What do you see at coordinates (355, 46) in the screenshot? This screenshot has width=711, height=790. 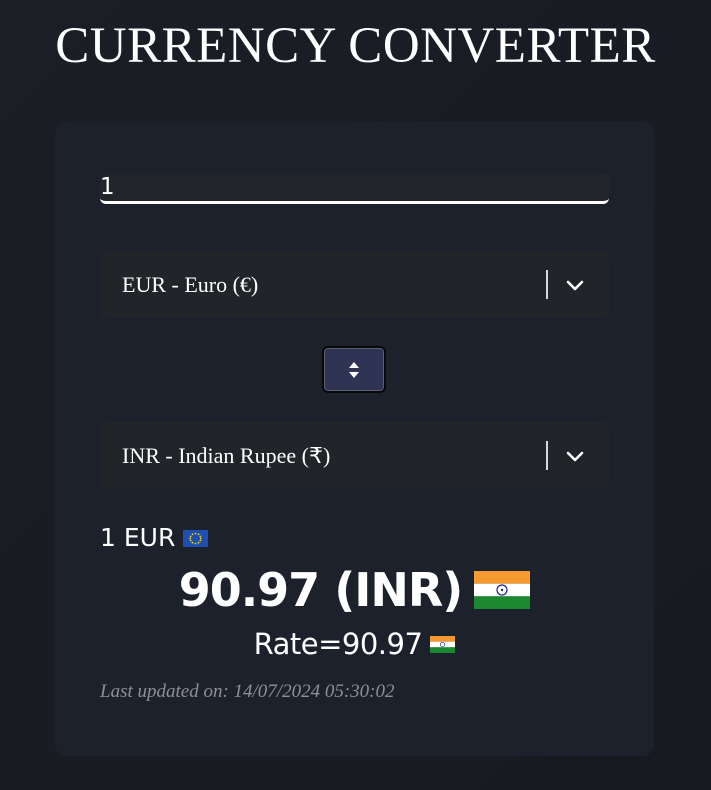 I see `app-title: CURRENCY CONVERTER` at bounding box center [355, 46].